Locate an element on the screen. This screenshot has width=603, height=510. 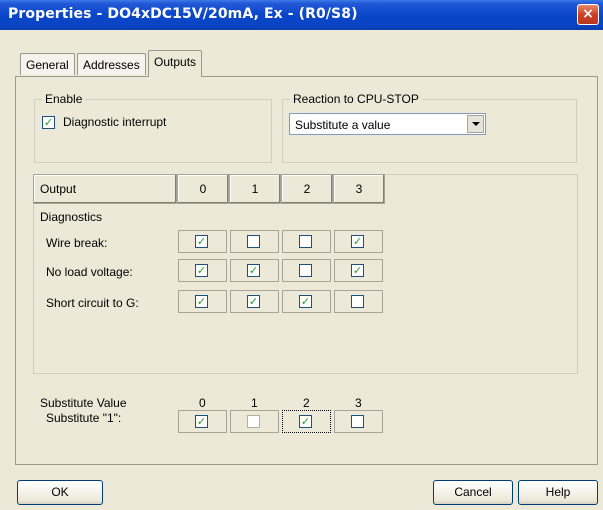
no-load-voltage-checkbox-0: ✓ is located at coordinates (201, 270).